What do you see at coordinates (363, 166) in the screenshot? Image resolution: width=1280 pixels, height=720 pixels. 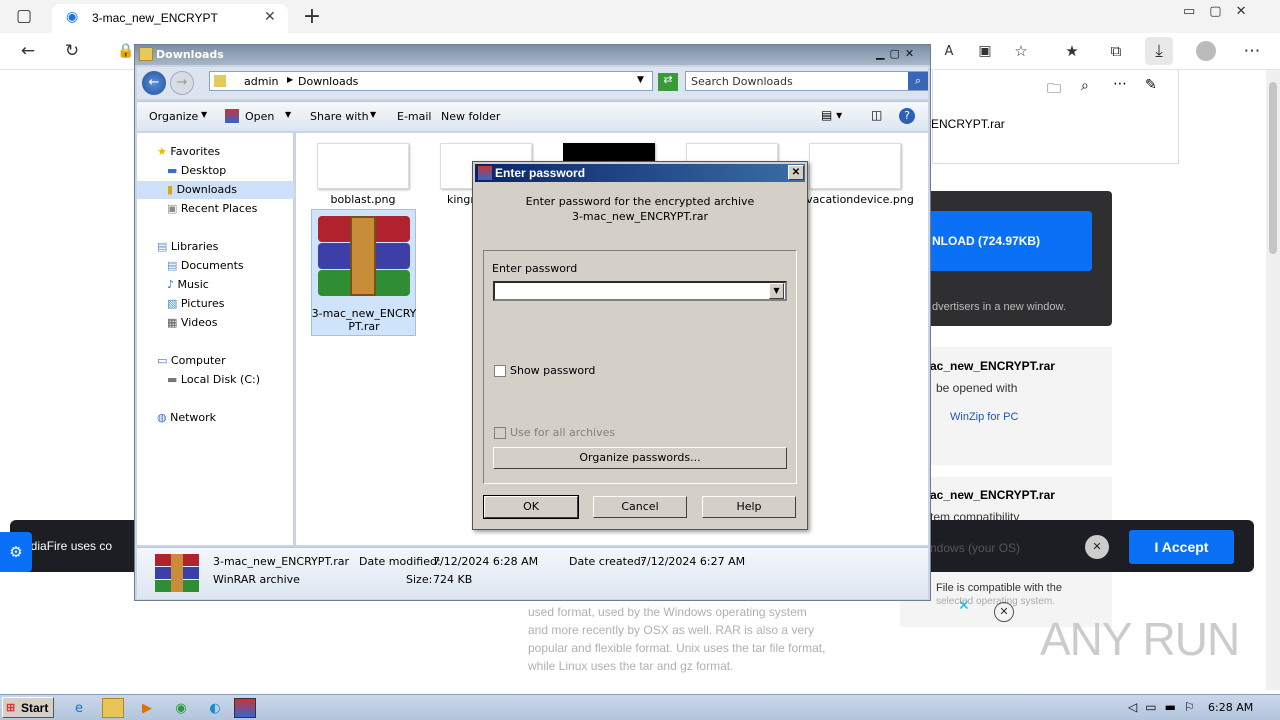 I see `file-thumbnail-boblast` at bounding box center [363, 166].